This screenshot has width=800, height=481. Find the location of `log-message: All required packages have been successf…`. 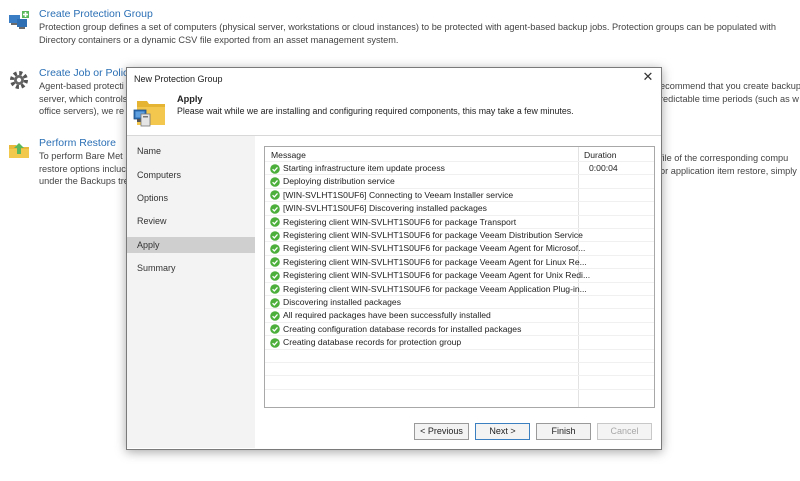

log-message: All required packages have been successf… is located at coordinates (387, 315).